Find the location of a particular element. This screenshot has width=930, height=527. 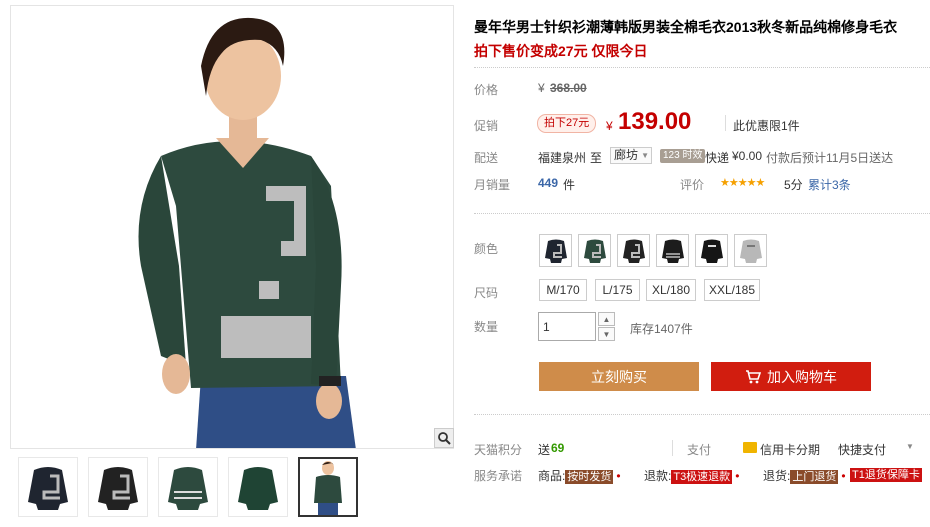

service-goods: 商品: 按时发货 • is located at coordinates (581, 475).